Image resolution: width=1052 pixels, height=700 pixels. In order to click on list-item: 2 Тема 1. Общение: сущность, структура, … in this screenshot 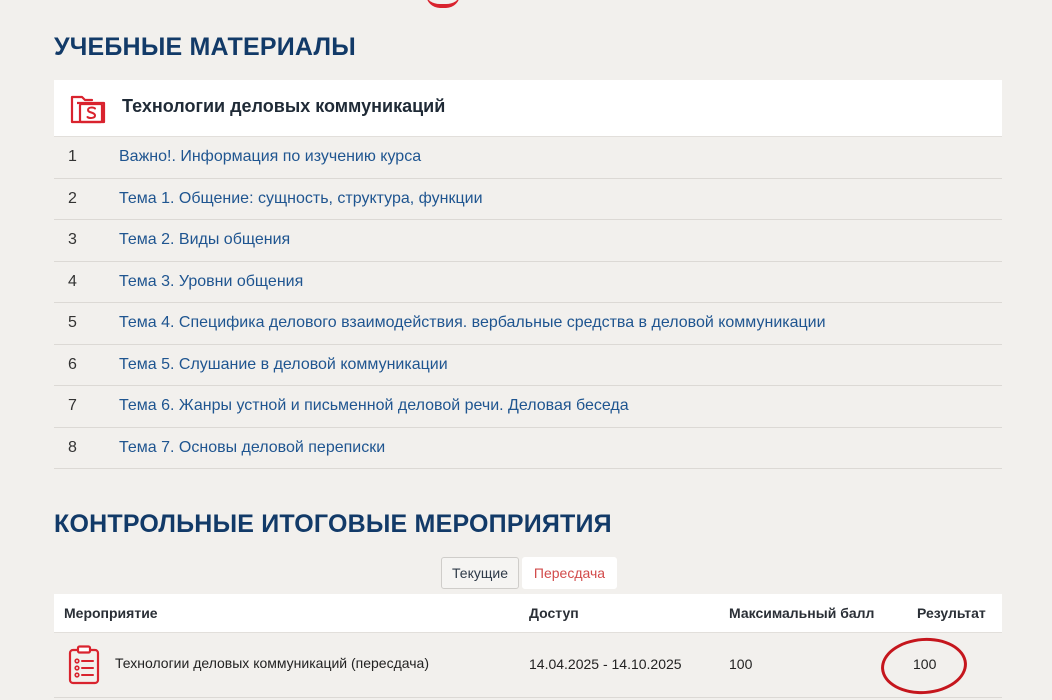, I will do `click(528, 199)`.